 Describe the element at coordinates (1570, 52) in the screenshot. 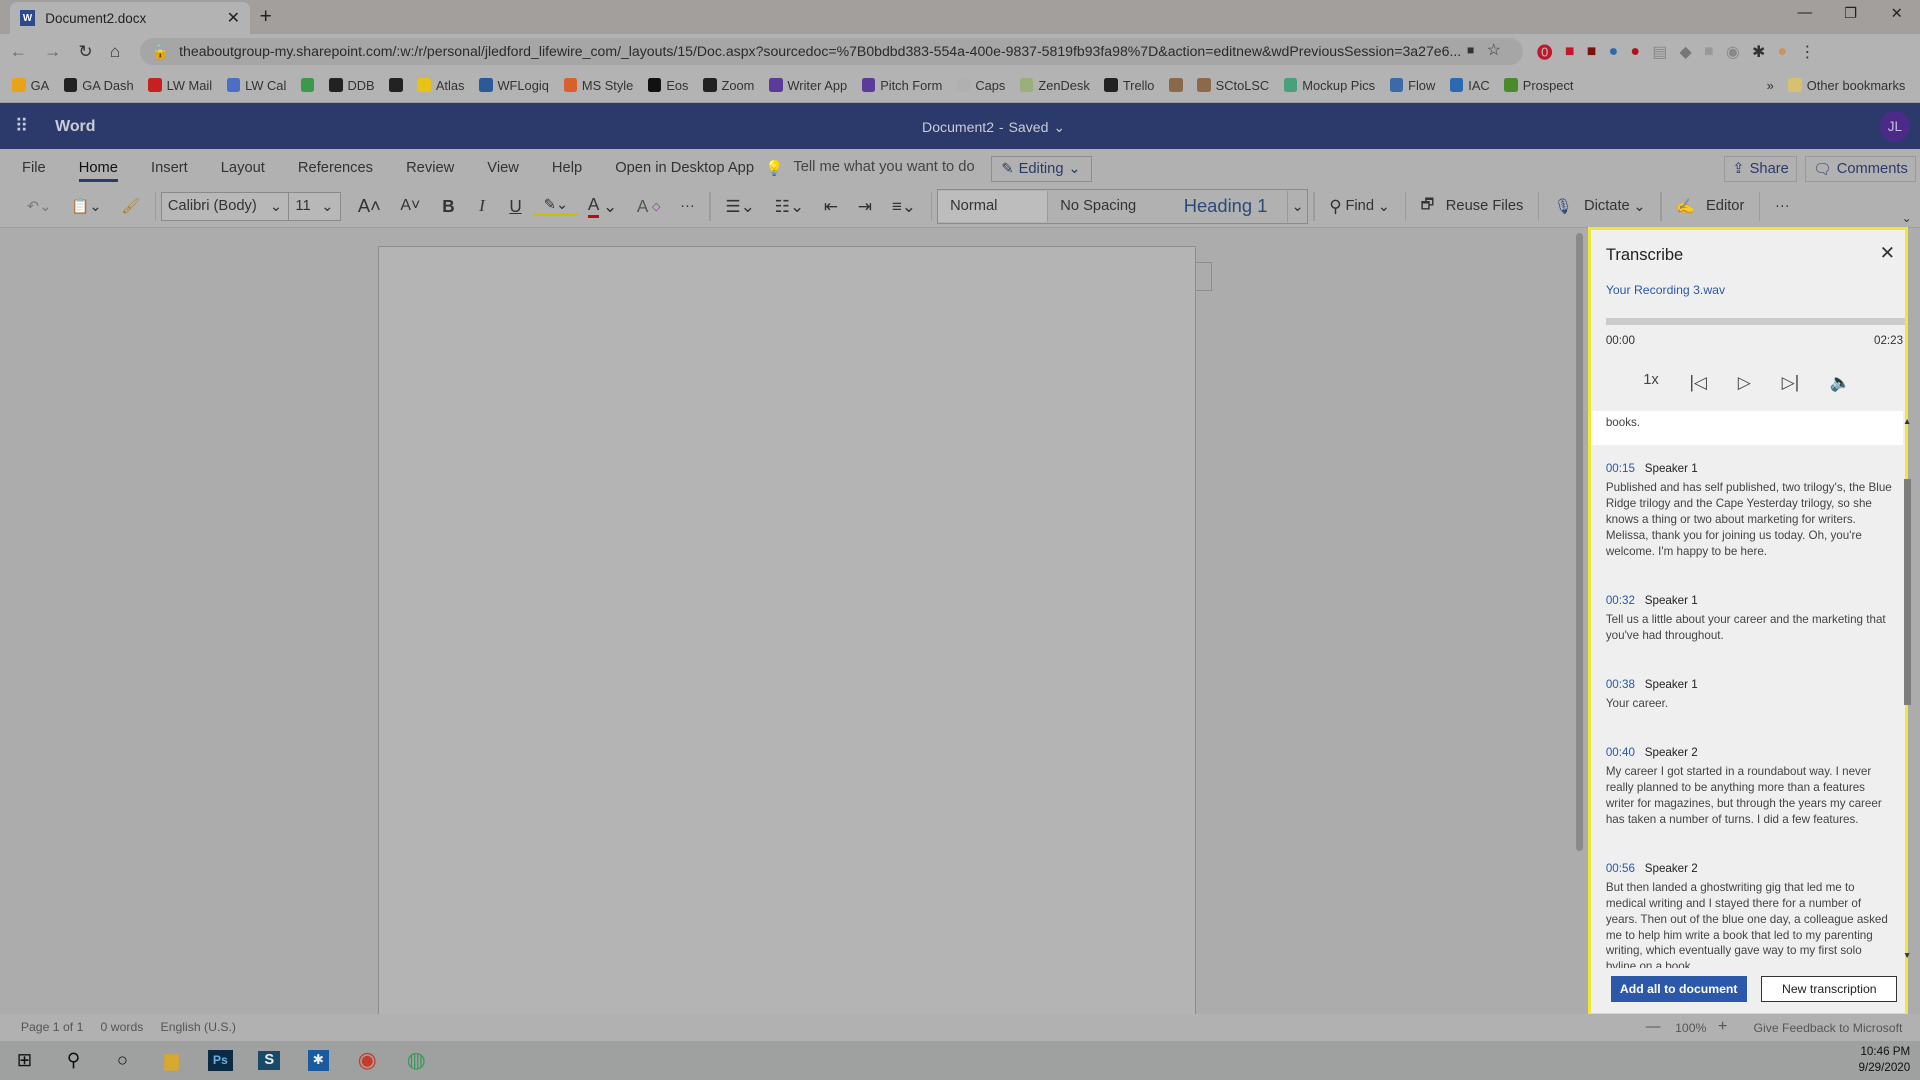

I see `flipboard-icon: ■` at that location.